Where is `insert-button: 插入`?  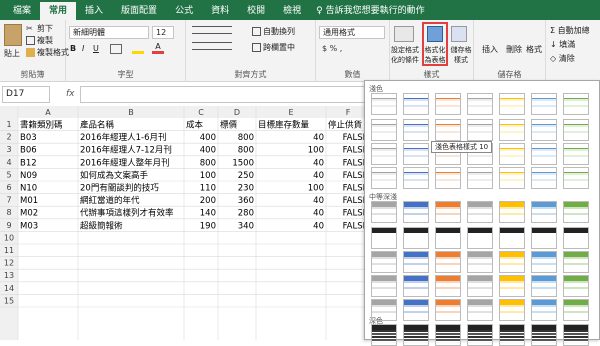 insert-button: 插入 is located at coordinates (490, 49).